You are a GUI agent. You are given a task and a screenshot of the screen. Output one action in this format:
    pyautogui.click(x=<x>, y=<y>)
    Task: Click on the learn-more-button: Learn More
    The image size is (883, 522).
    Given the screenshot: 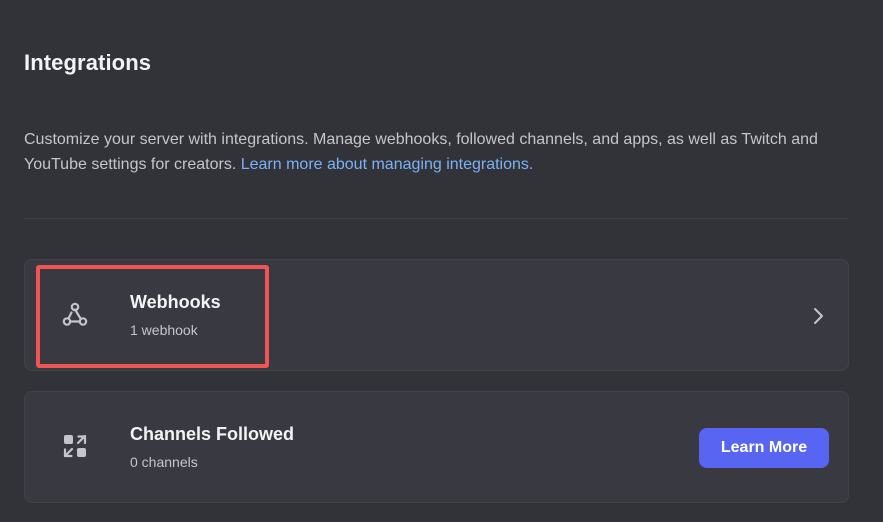 What is the action you would take?
    pyautogui.click(x=764, y=448)
    